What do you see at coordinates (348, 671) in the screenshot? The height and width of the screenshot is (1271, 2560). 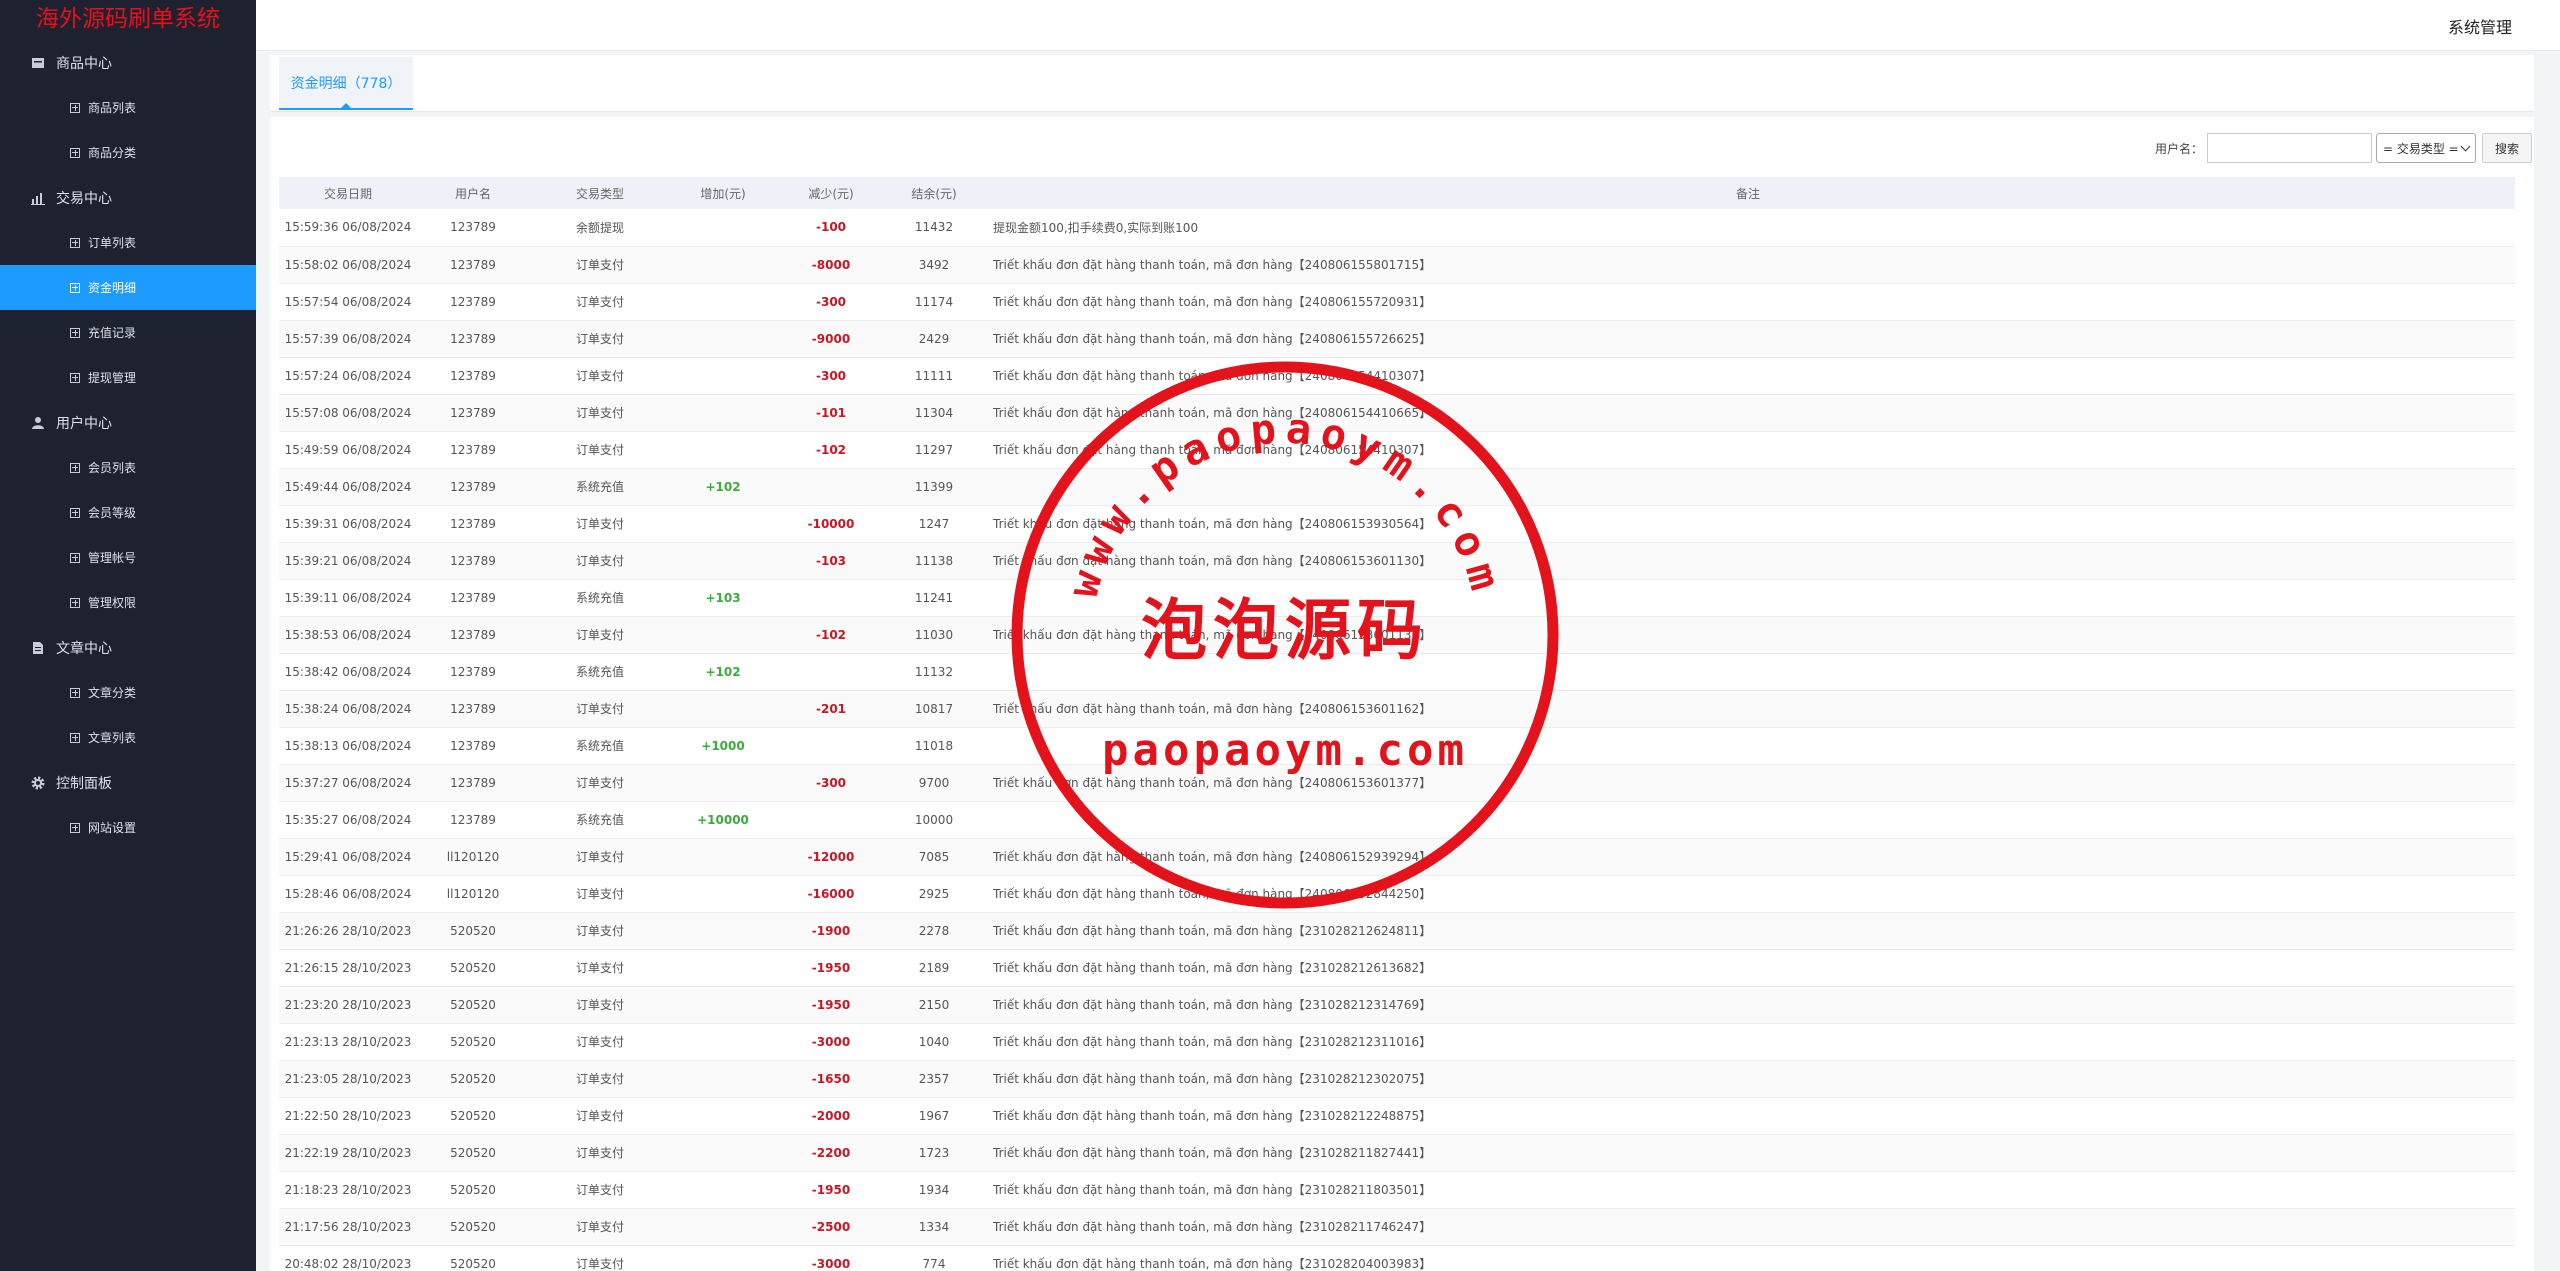 I see `cell-date: 15:38:42 06/08/2024` at bounding box center [348, 671].